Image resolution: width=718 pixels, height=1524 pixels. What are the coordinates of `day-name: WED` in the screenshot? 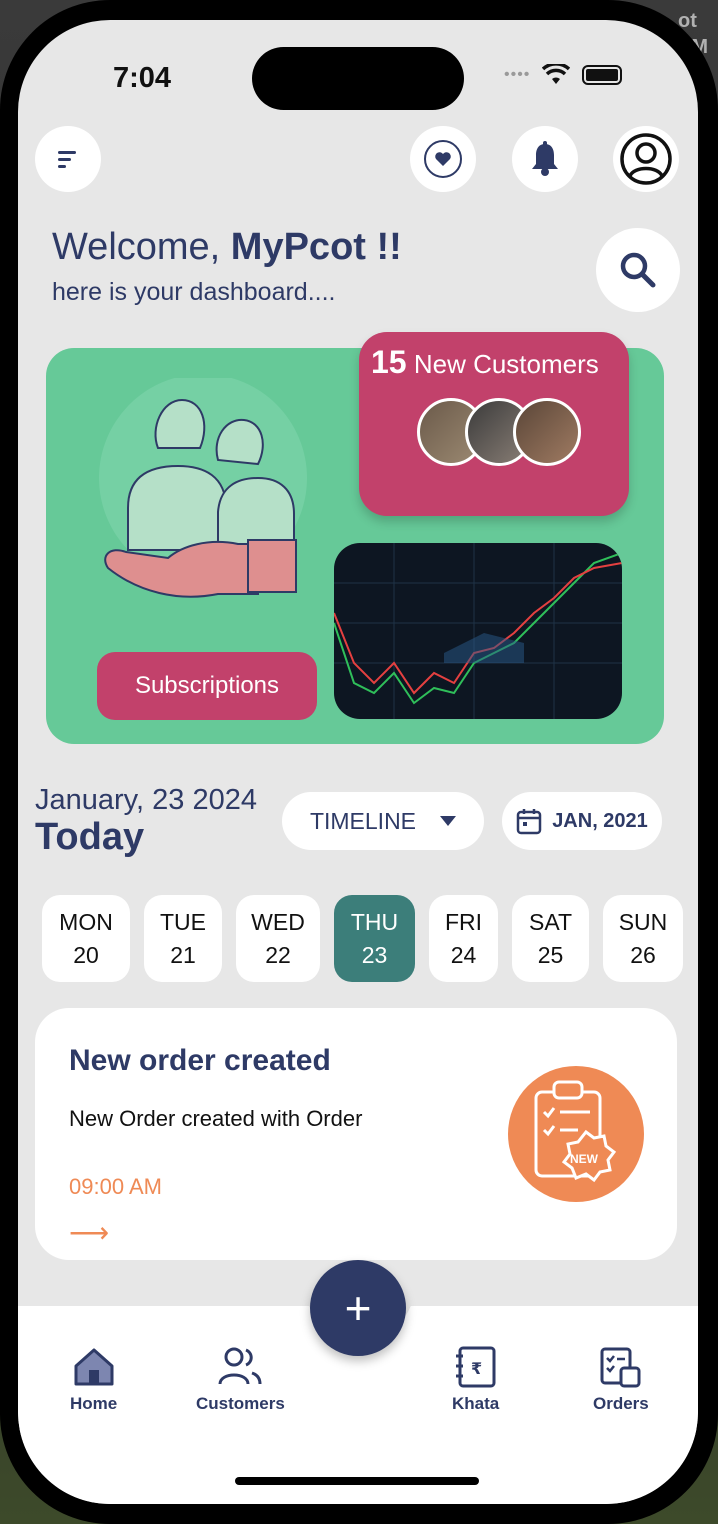 It's located at (278, 921).